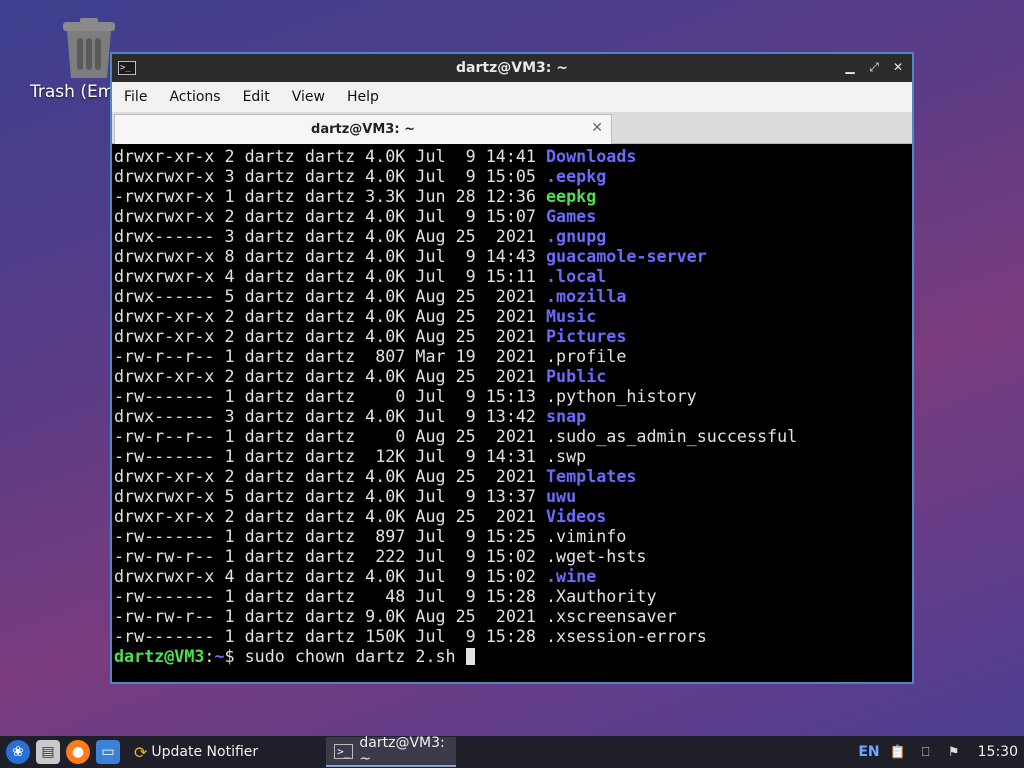 This screenshot has width=1024, height=768. I want to click on tab-title: dartz@VM3: ~, so click(363, 129).